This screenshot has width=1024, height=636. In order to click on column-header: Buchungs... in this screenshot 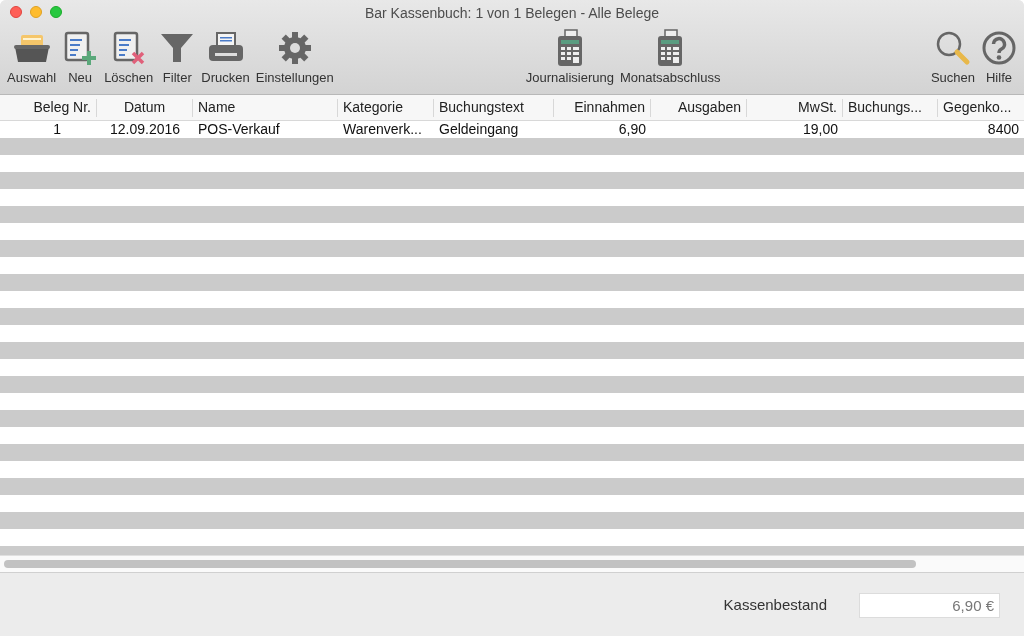, I will do `click(885, 107)`.